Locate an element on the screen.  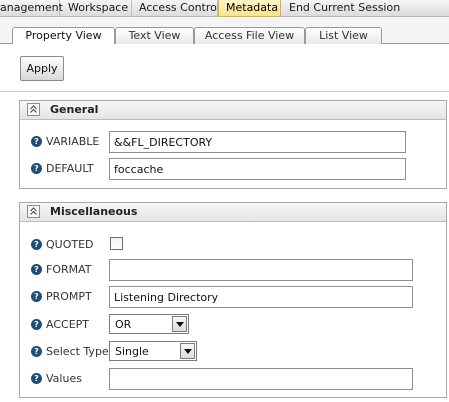
values-row: ? Values is located at coordinates (234, 379).